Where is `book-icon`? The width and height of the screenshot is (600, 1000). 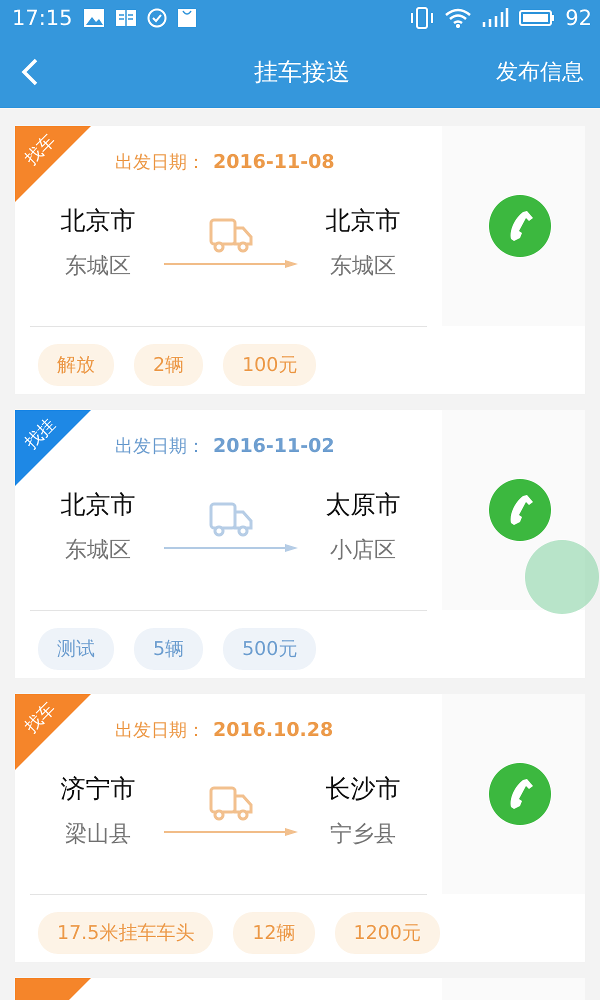
book-icon is located at coordinates (125, 18).